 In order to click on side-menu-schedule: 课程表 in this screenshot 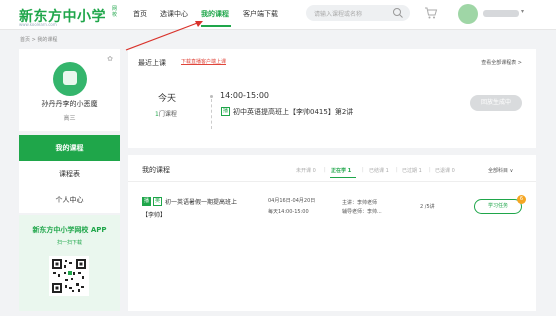, I will do `click(69, 174)`.